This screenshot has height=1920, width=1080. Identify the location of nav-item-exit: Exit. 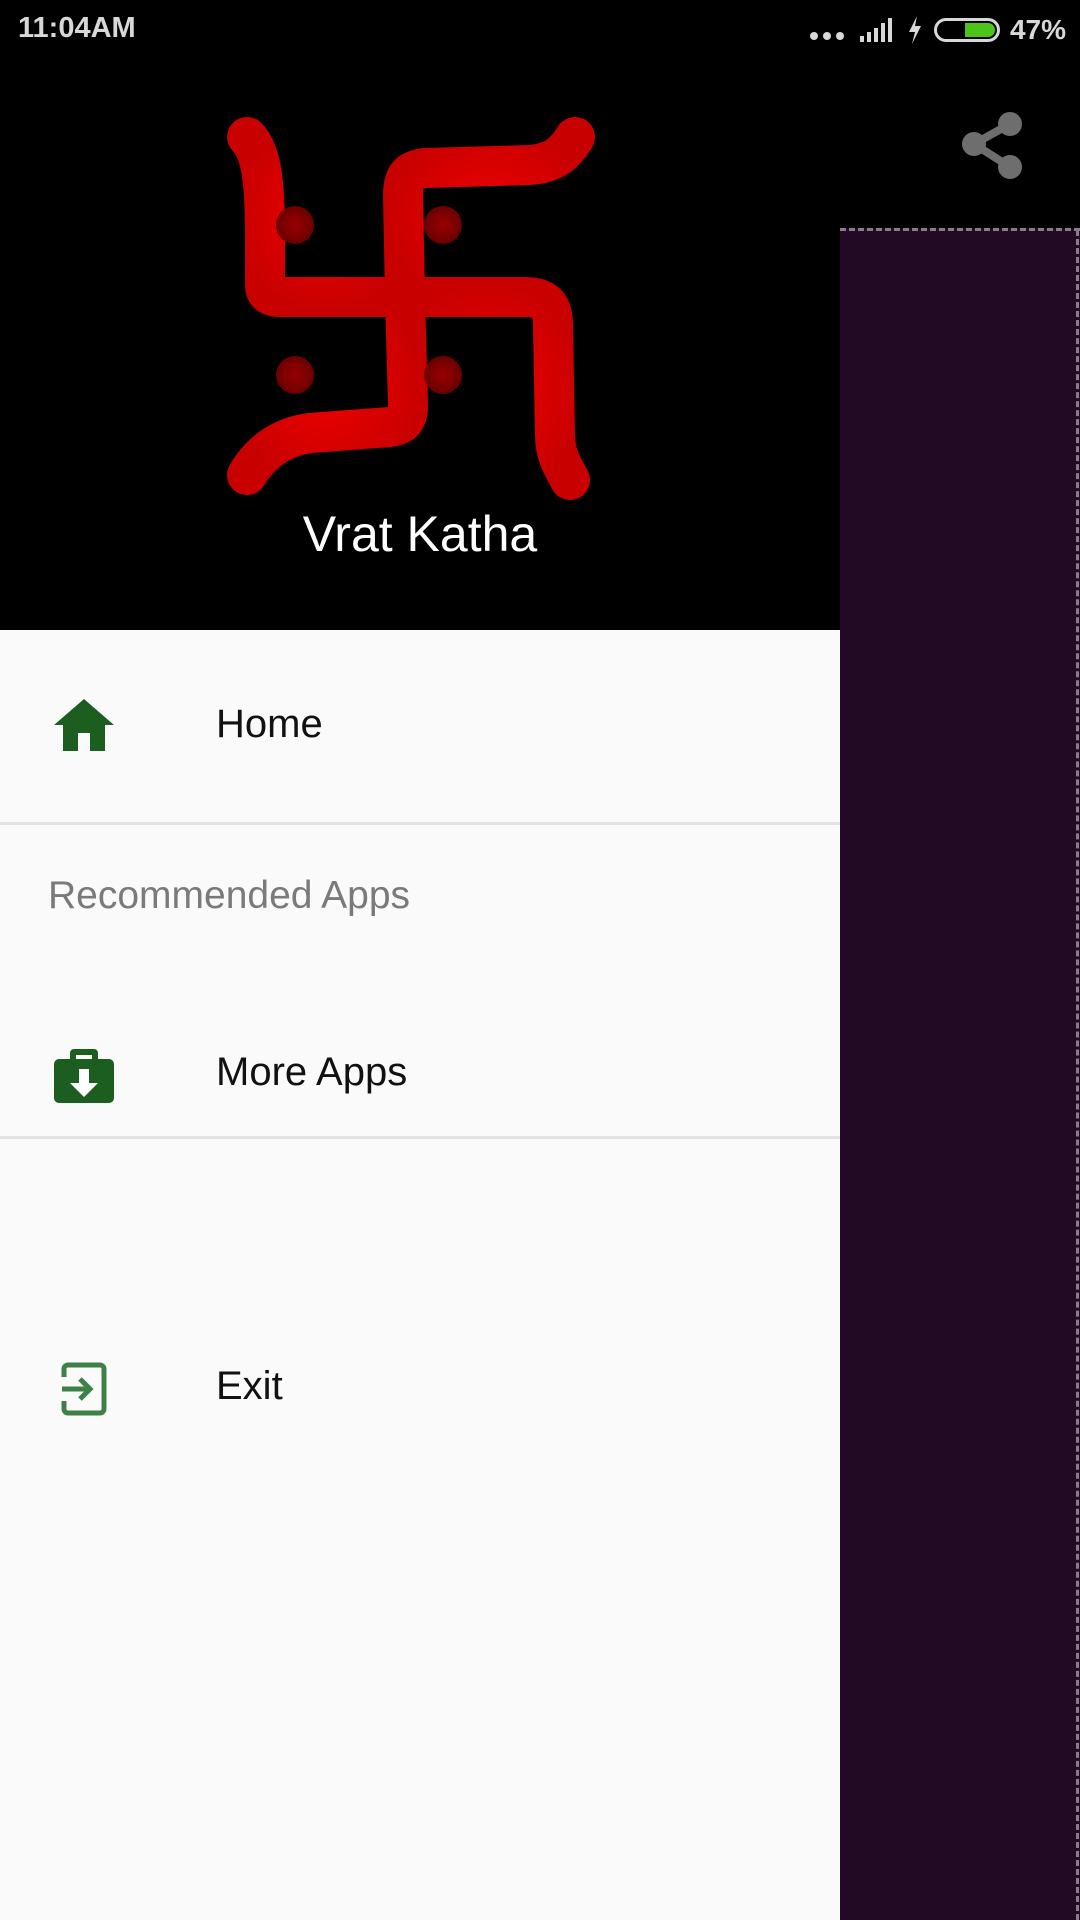
(420, 1389).